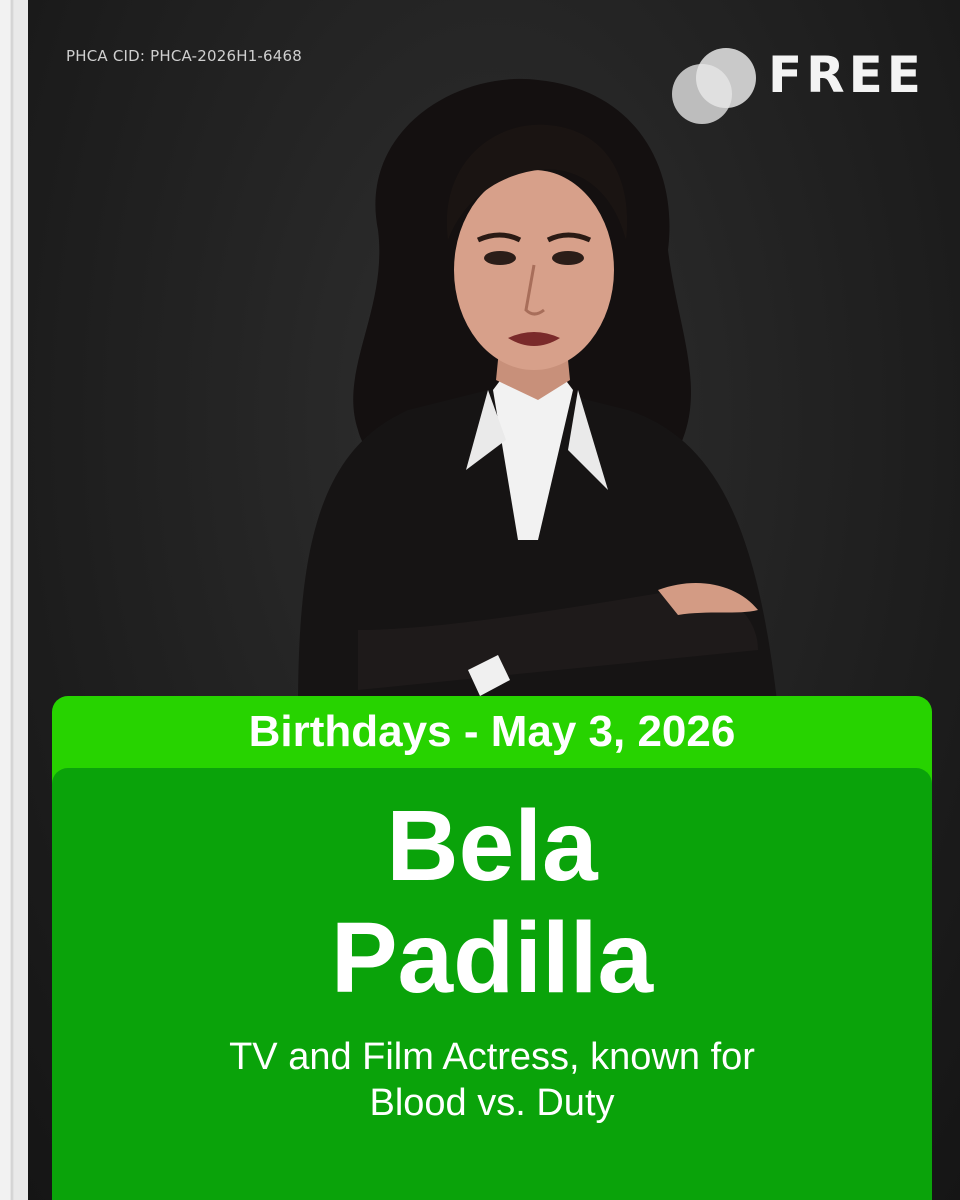 This screenshot has width=960, height=1200. What do you see at coordinates (492, 846) in the screenshot?
I see `name-first: Bela` at bounding box center [492, 846].